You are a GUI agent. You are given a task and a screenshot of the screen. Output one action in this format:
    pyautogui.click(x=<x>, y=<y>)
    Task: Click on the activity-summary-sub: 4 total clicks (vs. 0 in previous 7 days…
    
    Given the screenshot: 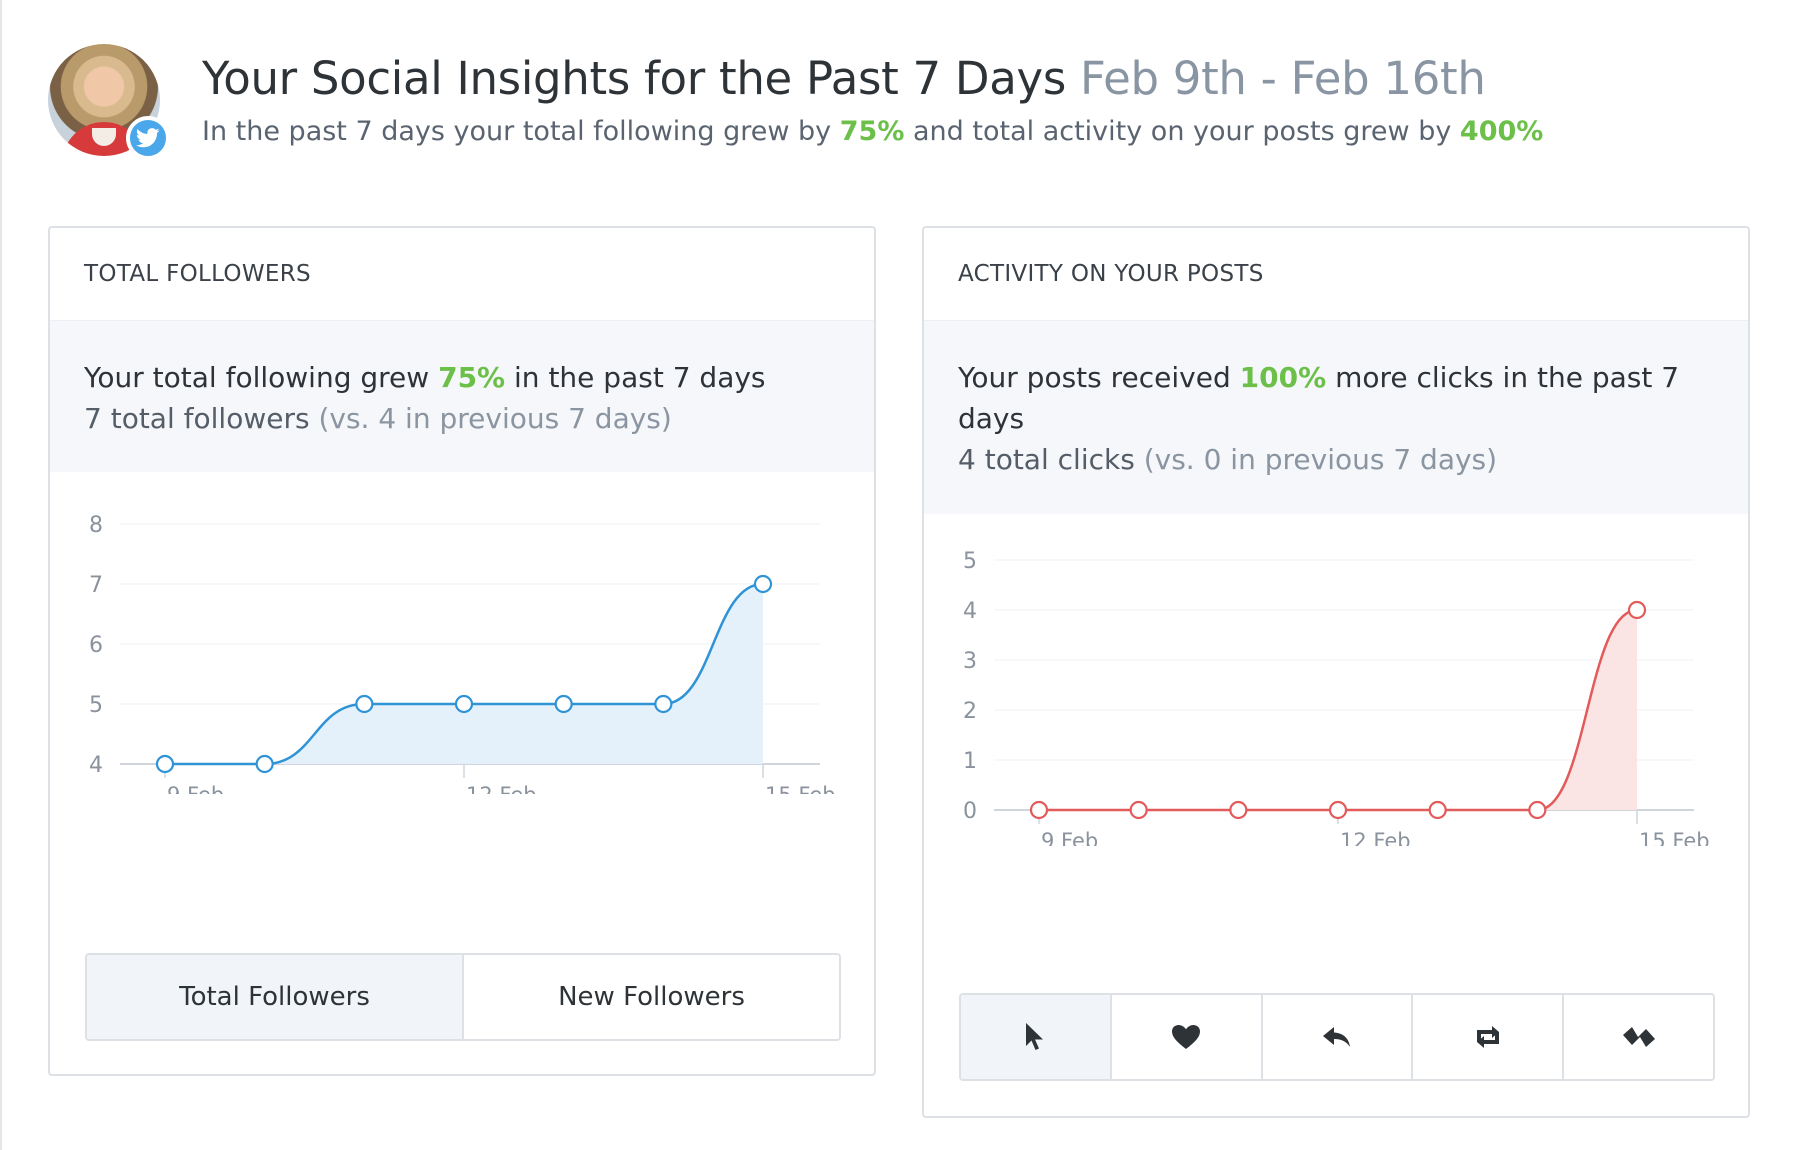 What is the action you would take?
    pyautogui.click(x=1336, y=459)
    